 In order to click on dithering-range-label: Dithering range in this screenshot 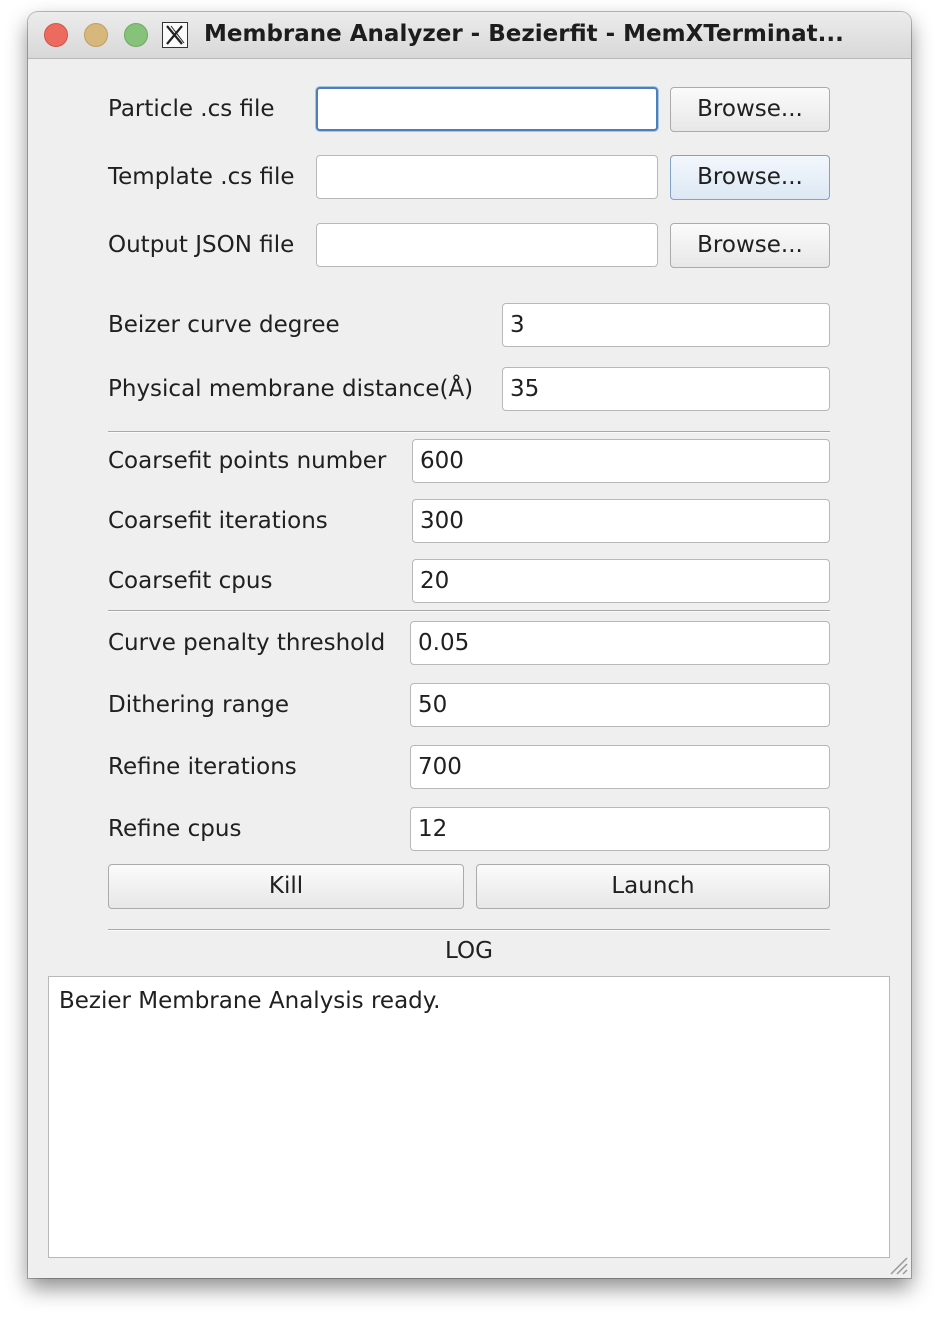, I will do `click(199, 705)`.